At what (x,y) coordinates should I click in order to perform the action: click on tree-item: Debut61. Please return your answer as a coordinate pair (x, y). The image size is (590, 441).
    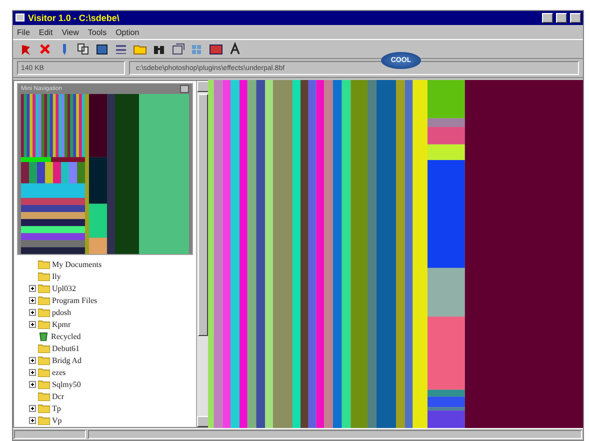
    Looking at the image, I should click on (66, 348).